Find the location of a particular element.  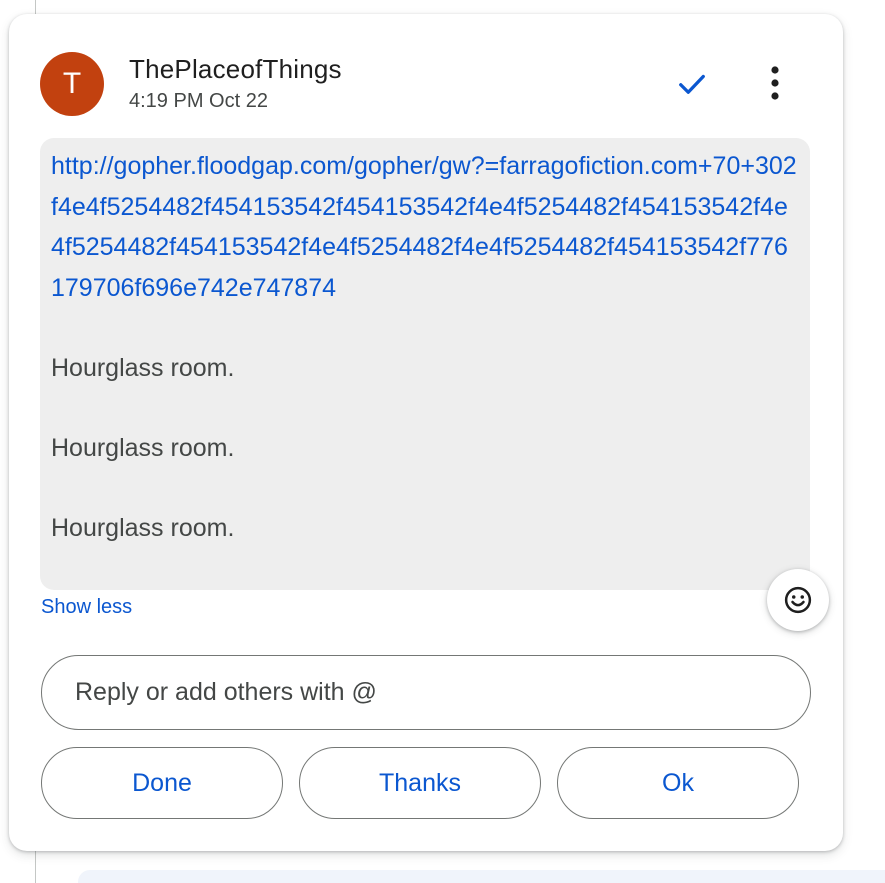

avatar: T is located at coordinates (72, 84).